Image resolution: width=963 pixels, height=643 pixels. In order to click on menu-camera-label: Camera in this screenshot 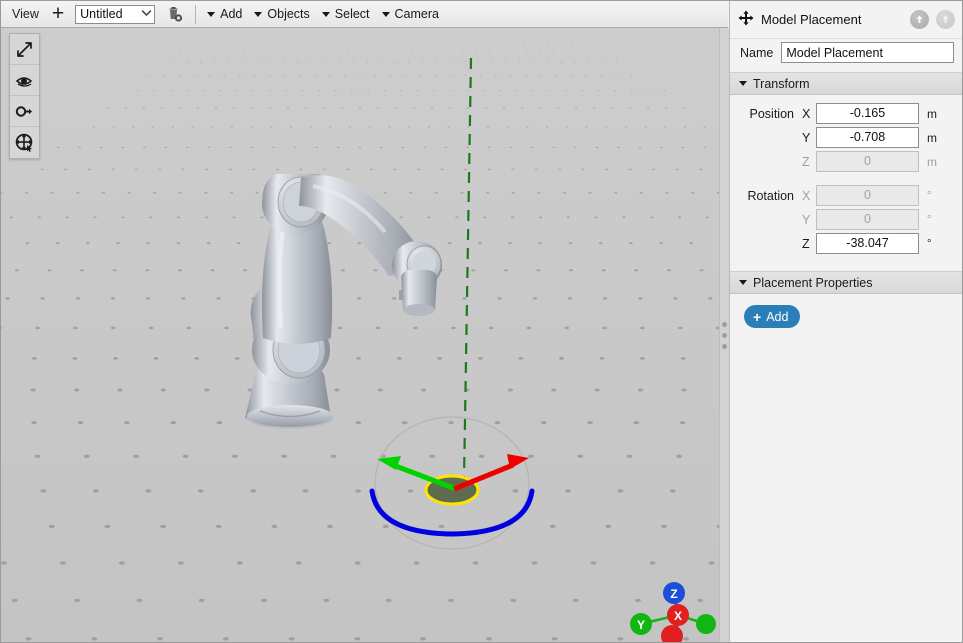, I will do `click(416, 14)`.